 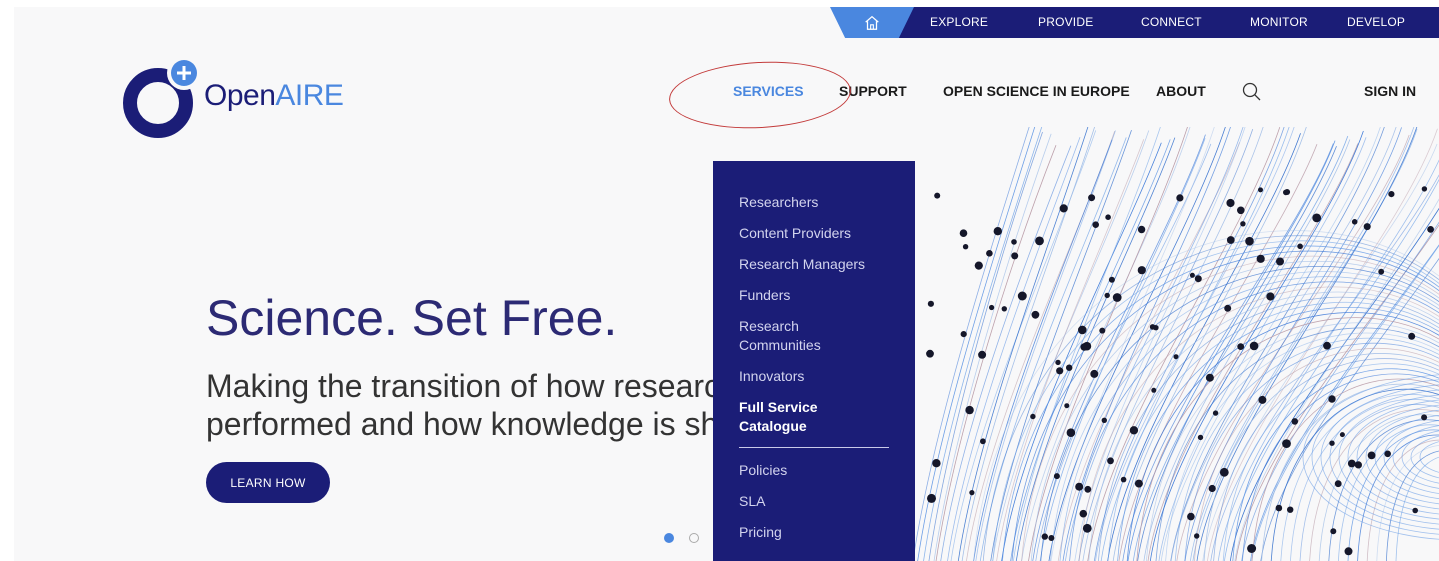 I want to click on top-utility-bar: EXPLORE PROVIDE CONNECT MONITOR DEVELOP, so click(x=1134, y=22).